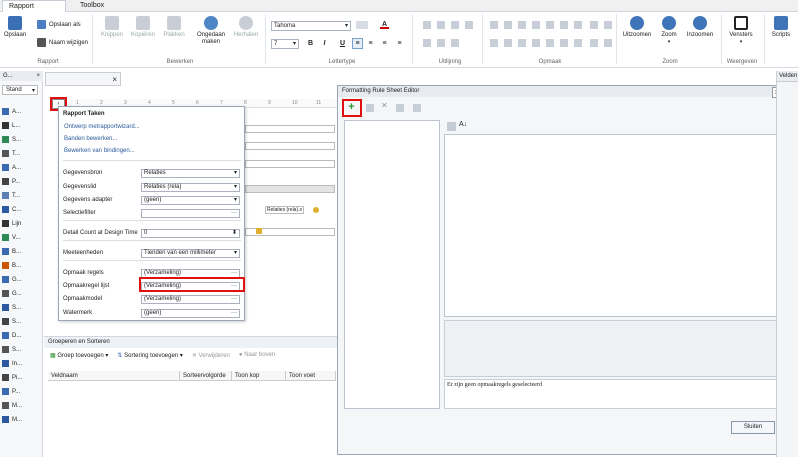  I want to click on font-family-combo: Tahoma ▾, so click(311, 26).